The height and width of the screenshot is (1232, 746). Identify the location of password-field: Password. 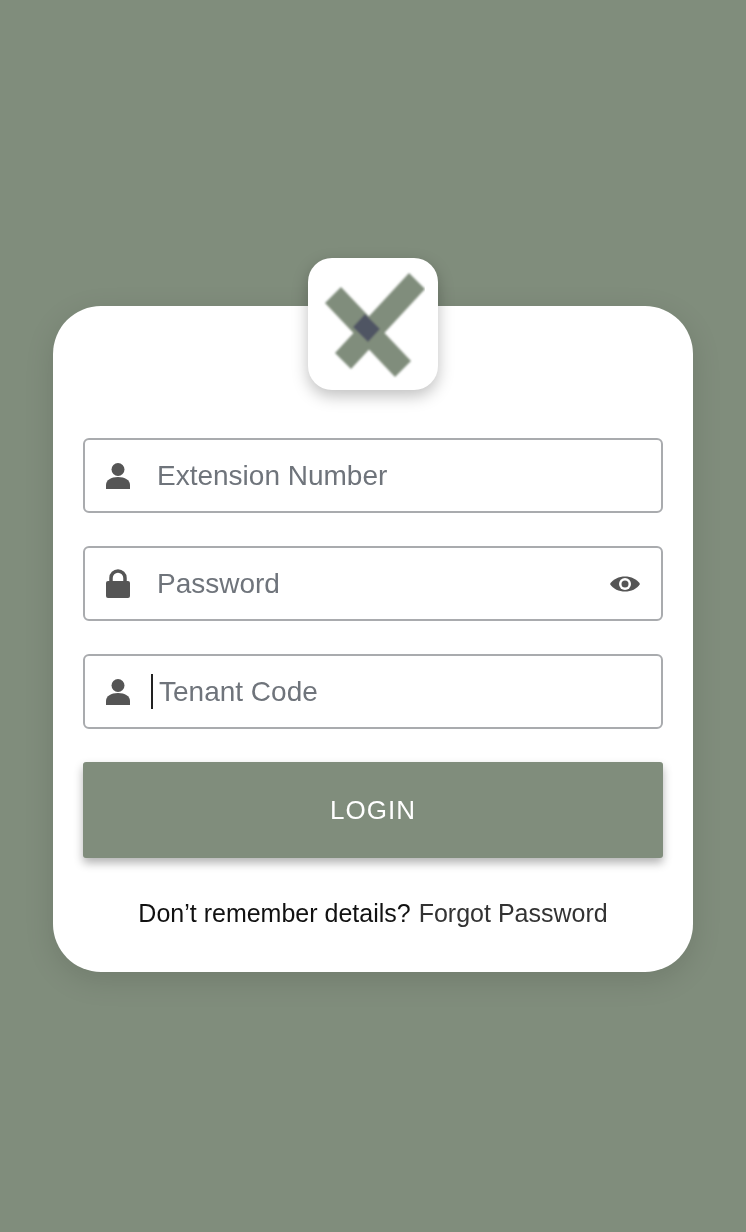
(373, 583).